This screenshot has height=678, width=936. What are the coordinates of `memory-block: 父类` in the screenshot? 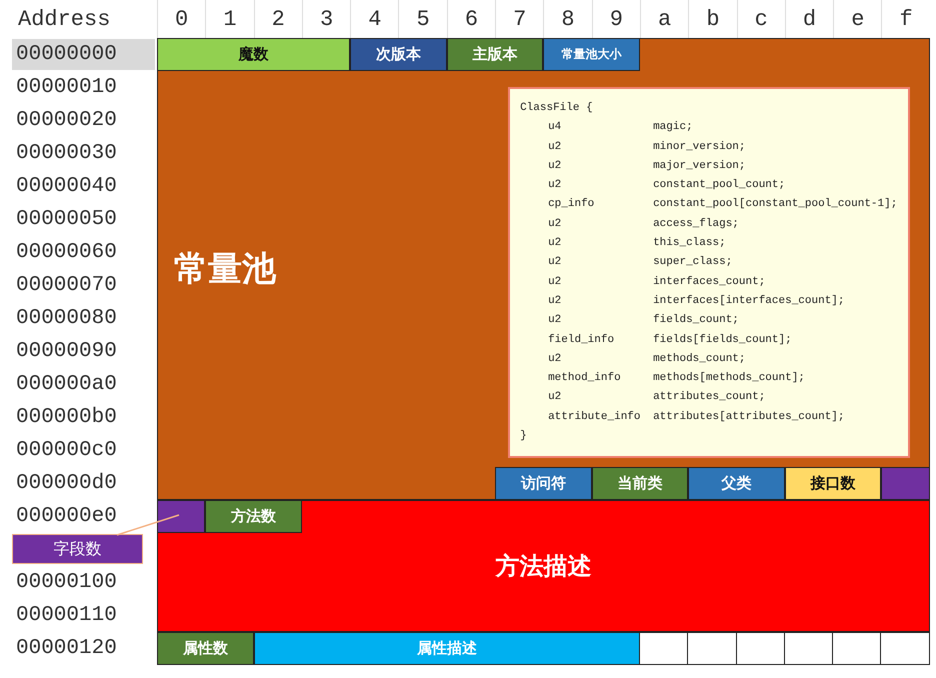 It's located at (736, 483).